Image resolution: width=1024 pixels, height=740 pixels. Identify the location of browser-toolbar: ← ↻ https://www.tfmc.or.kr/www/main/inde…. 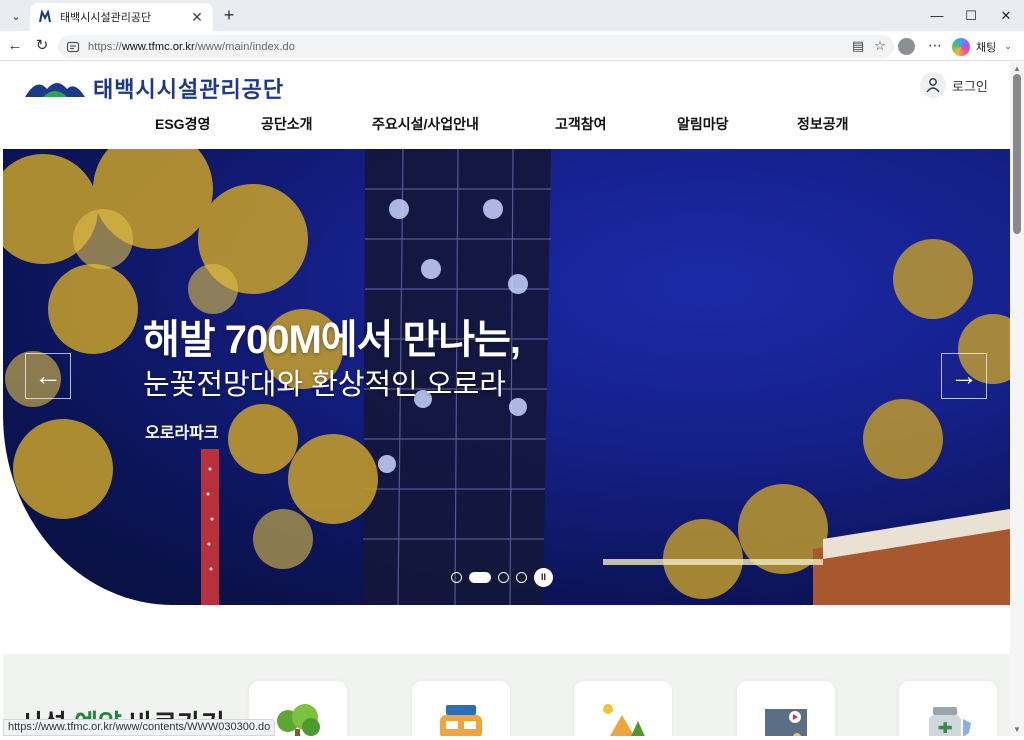
(512, 46).